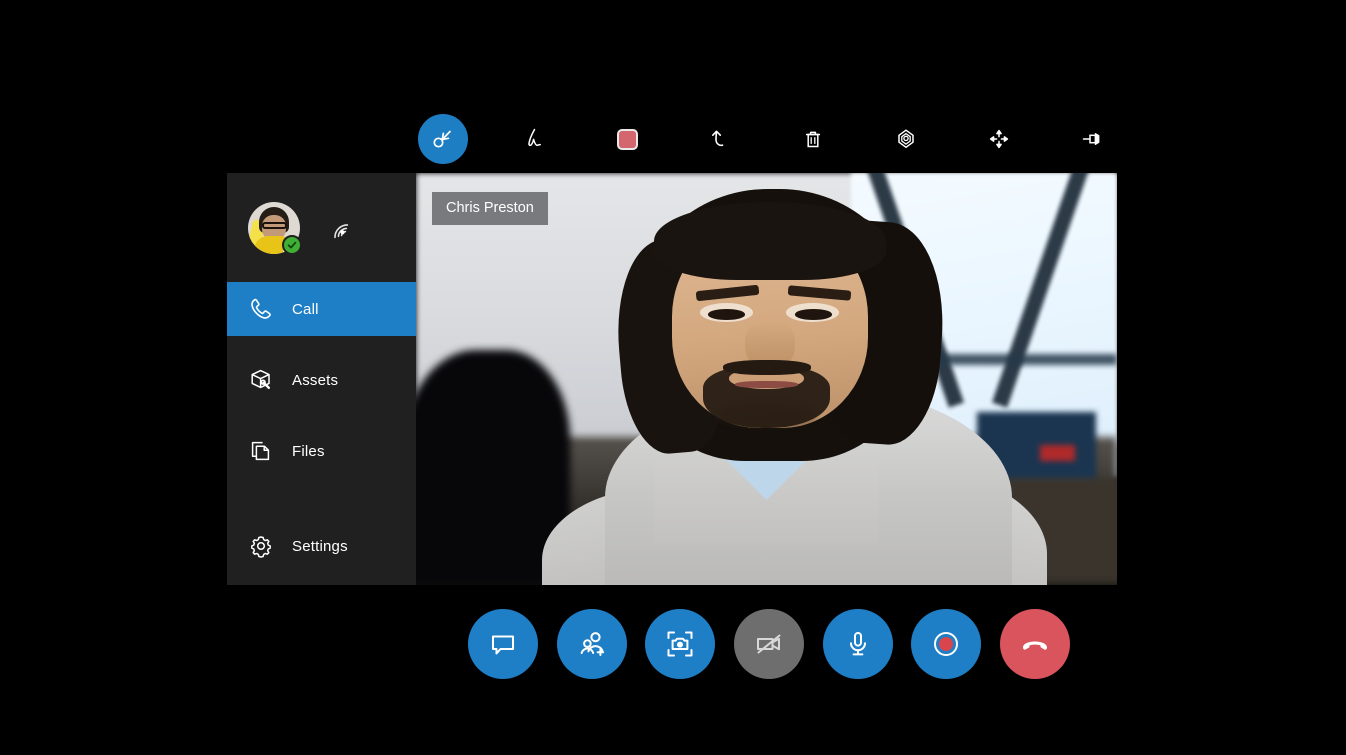  I want to click on color-swatch-icon, so click(628, 139).